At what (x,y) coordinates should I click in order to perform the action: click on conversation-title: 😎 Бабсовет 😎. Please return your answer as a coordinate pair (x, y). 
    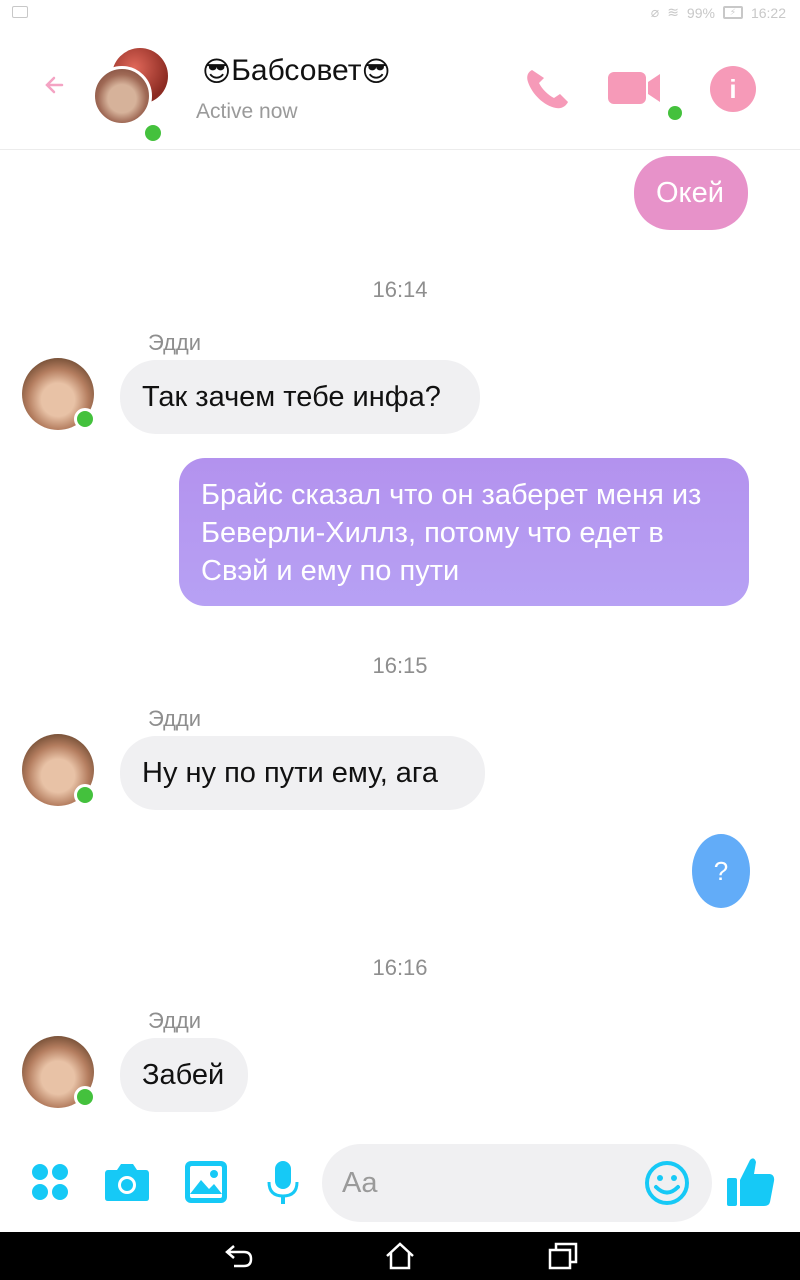
    Looking at the image, I should click on (296, 71).